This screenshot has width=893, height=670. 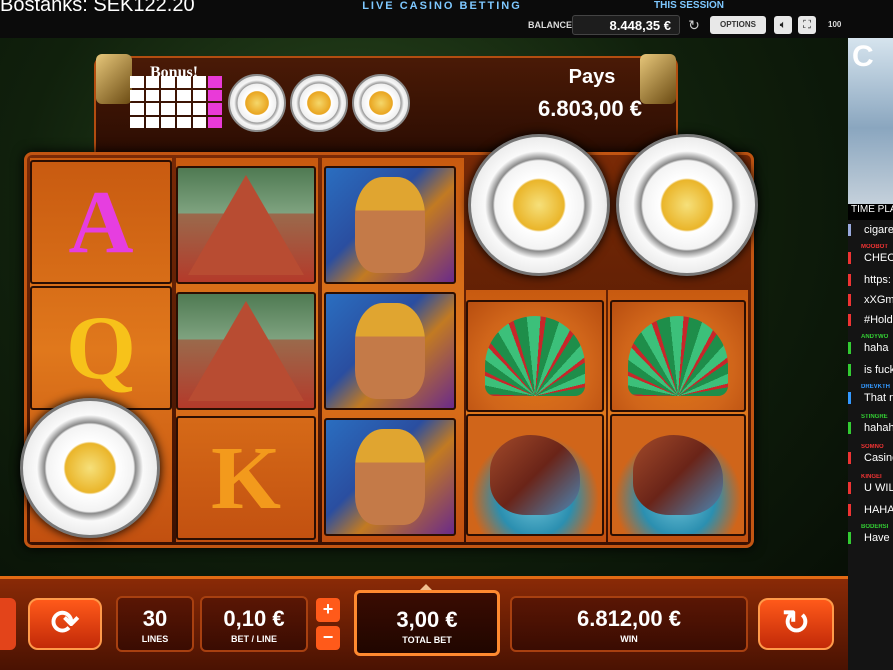 I want to click on chat-username: SOMNO, so click(x=870, y=447).